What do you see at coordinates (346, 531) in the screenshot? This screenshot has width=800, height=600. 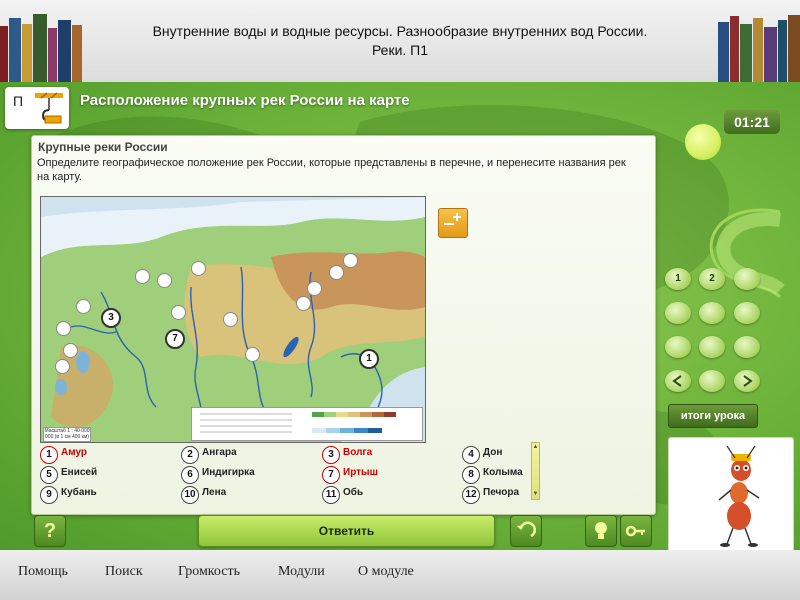 I see `answer-button: Ответить` at bounding box center [346, 531].